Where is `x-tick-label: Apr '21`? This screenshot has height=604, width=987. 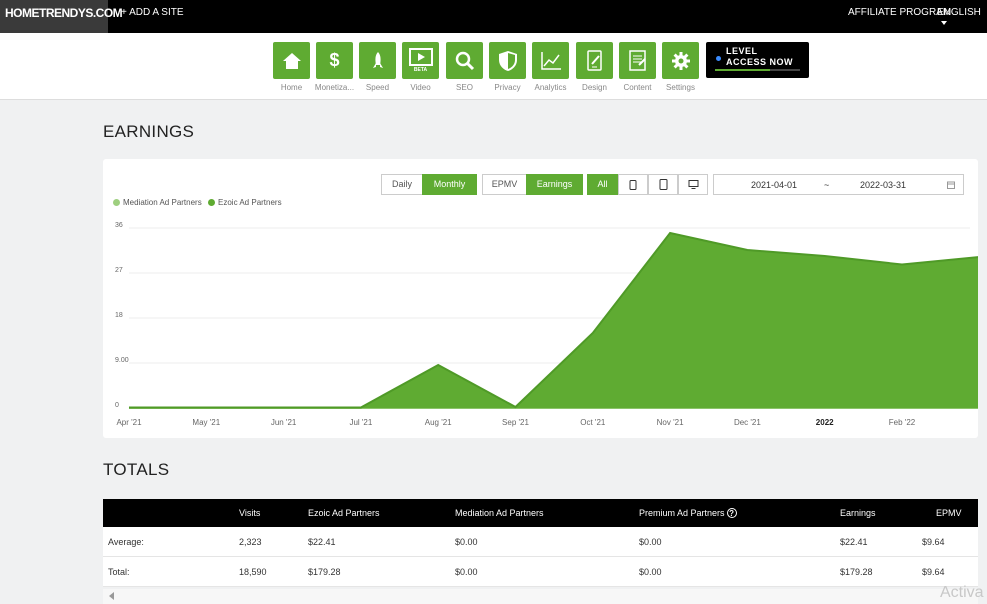
x-tick-label: Apr '21 is located at coordinates (129, 422).